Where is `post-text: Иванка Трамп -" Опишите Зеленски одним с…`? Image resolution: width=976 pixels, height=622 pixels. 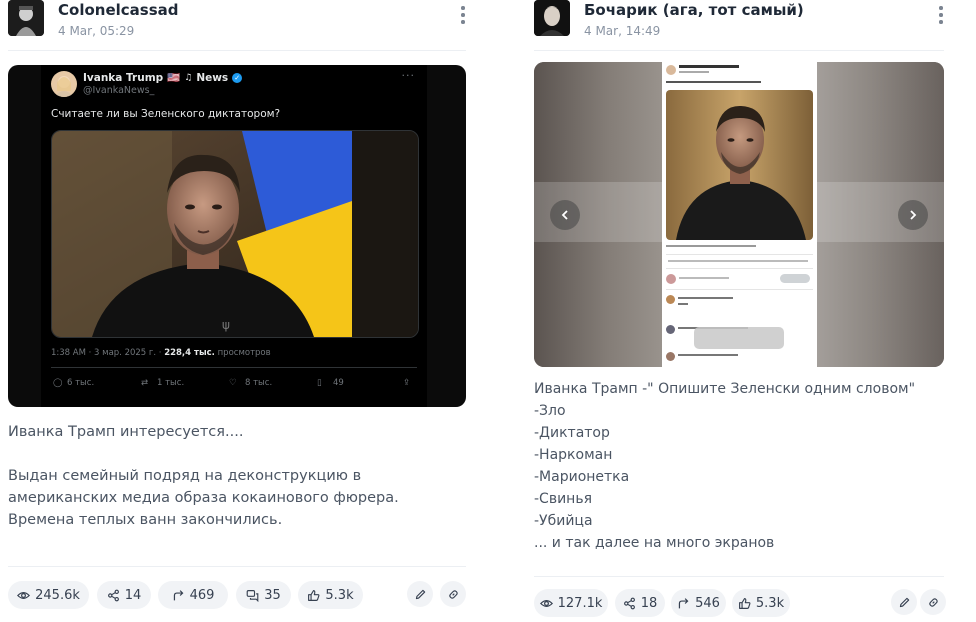
post-text: Иванка Трамп -" Опишите Зеленски одним с… is located at coordinates (739, 466).